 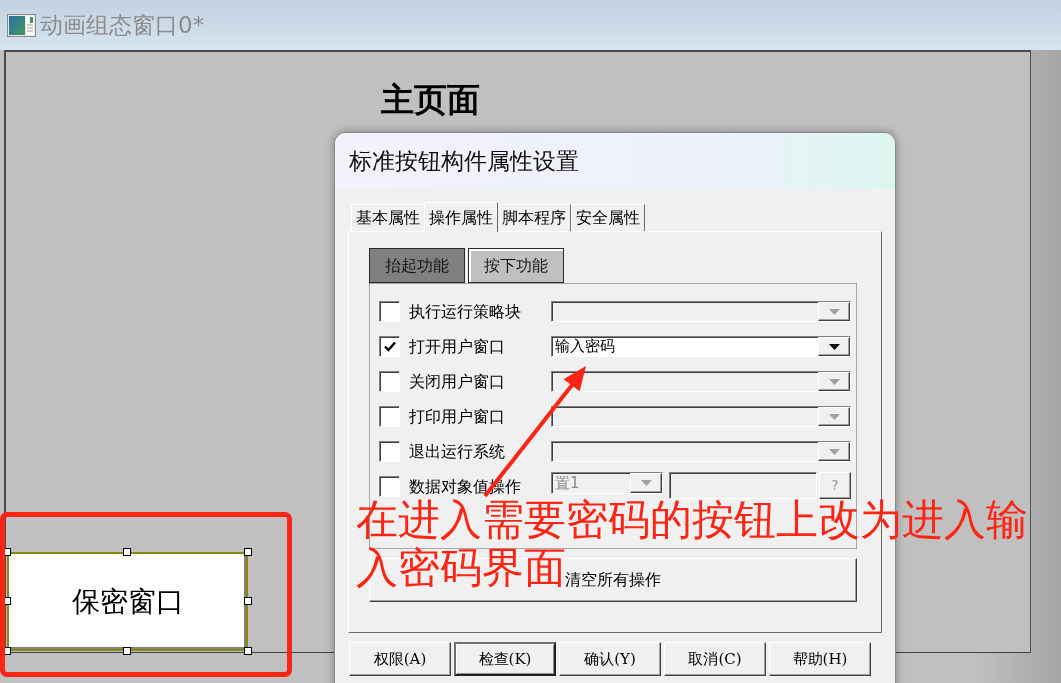 I want to click on dialog-button: 检查(K), so click(x=505, y=659).